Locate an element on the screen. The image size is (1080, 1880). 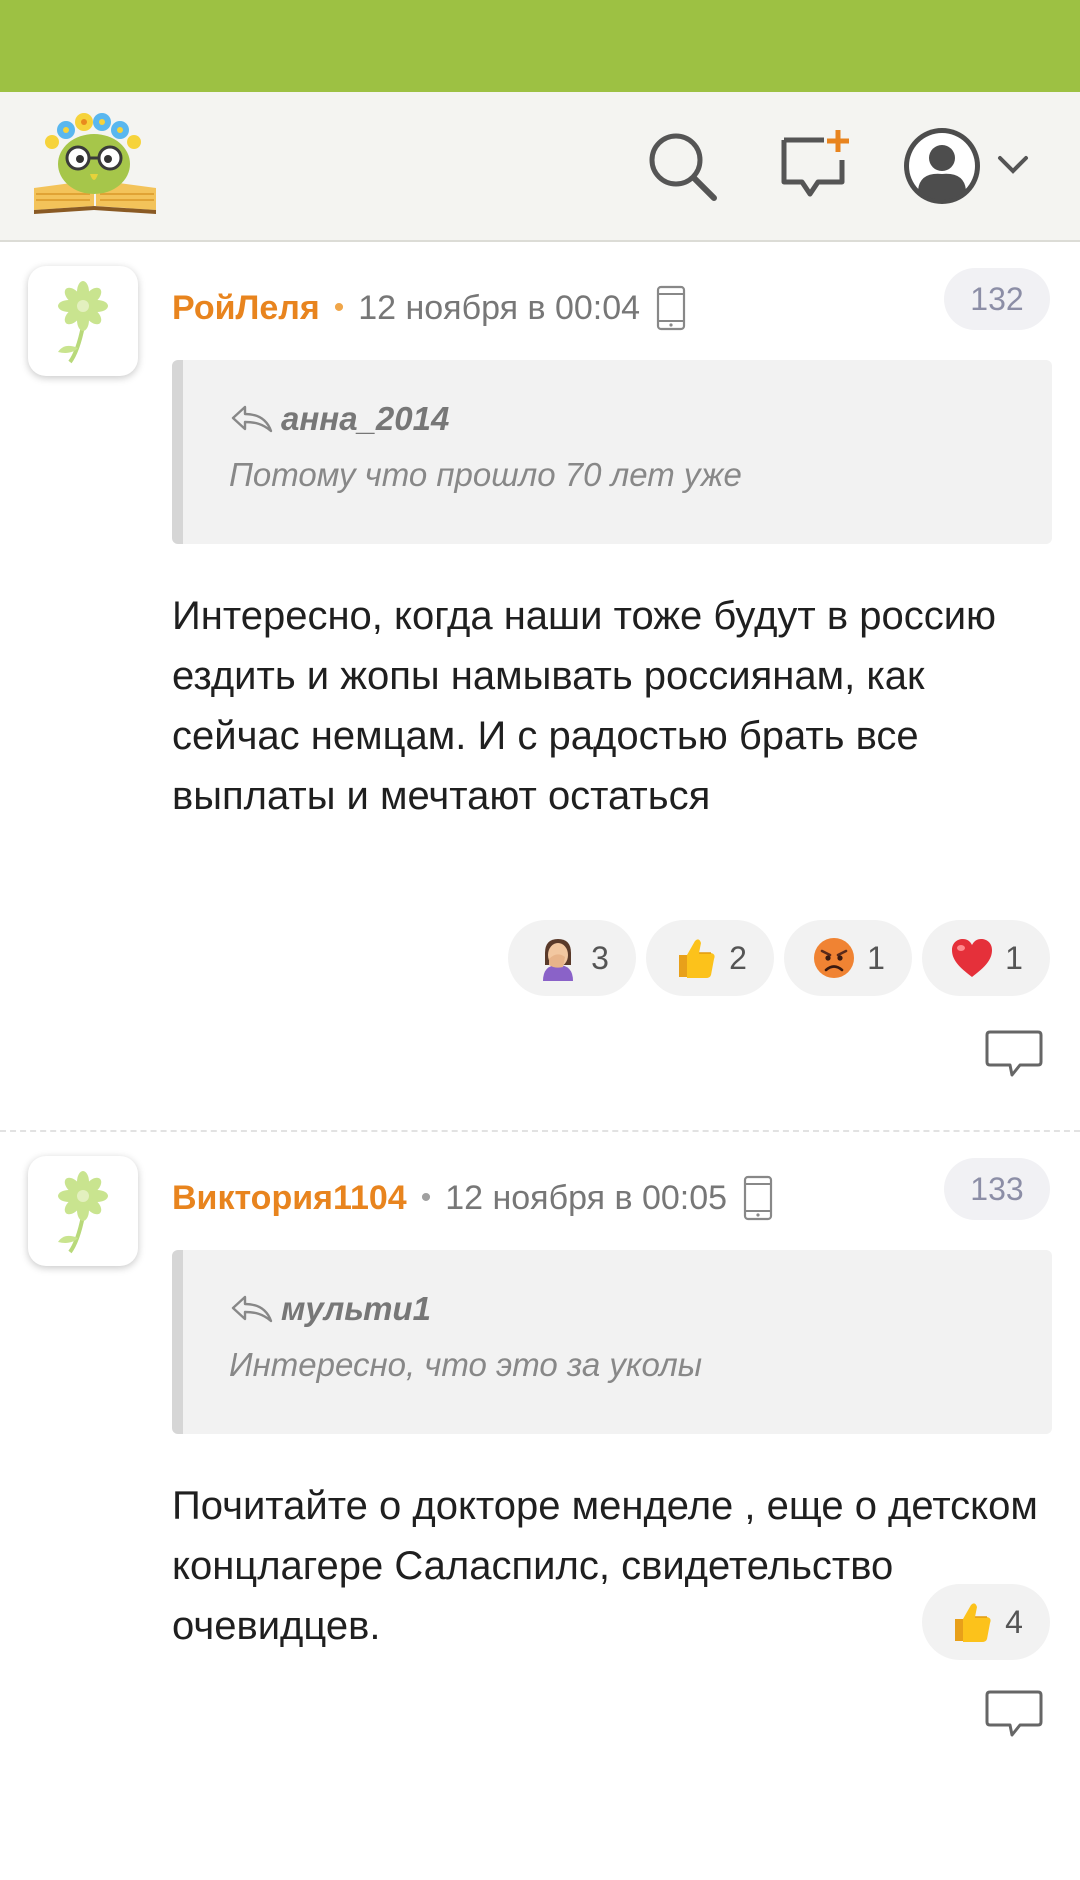
quoted-comment: анна_2014 Потому что прошло 70 лет уже is located at coordinates (612, 452).